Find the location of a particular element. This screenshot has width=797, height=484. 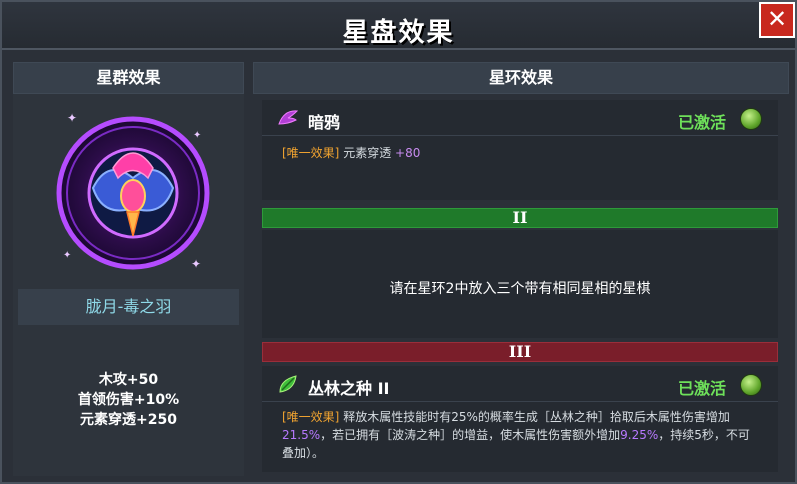

effect-value-2: 9.25% is located at coordinates (639, 435).